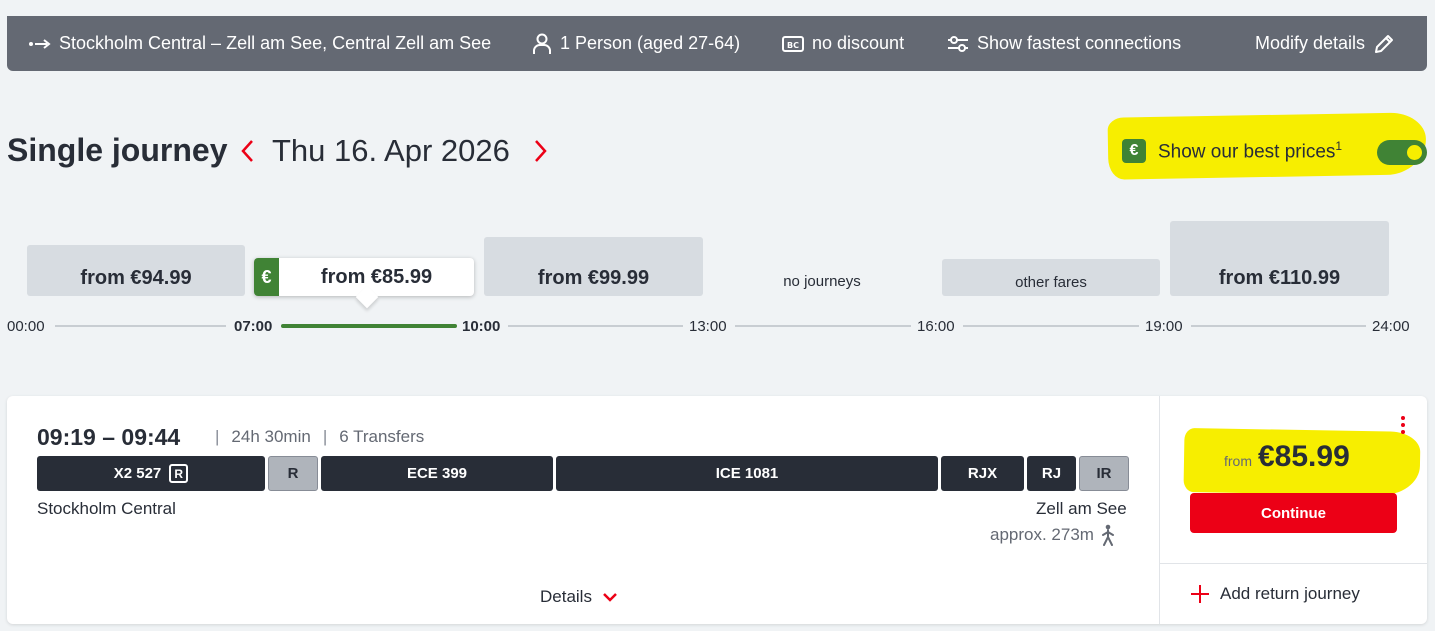 The height and width of the screenshot is (631, 1435). I want to click on axis-tick: 07:00, so click(253, 326).